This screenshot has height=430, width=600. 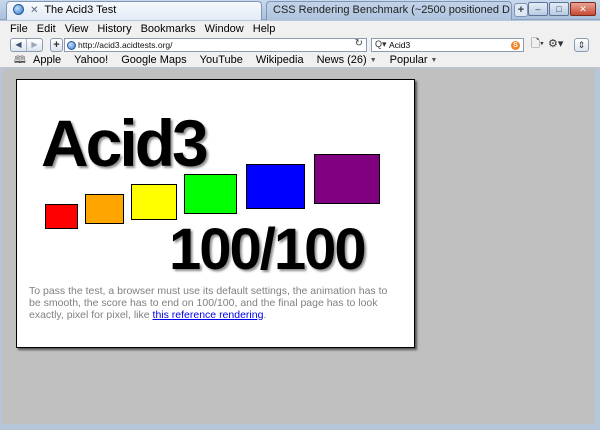 What do you see at coordinates (34, 45) in the screenshot?
I see `forward-button: ▶` at bounding box center [34, 45].